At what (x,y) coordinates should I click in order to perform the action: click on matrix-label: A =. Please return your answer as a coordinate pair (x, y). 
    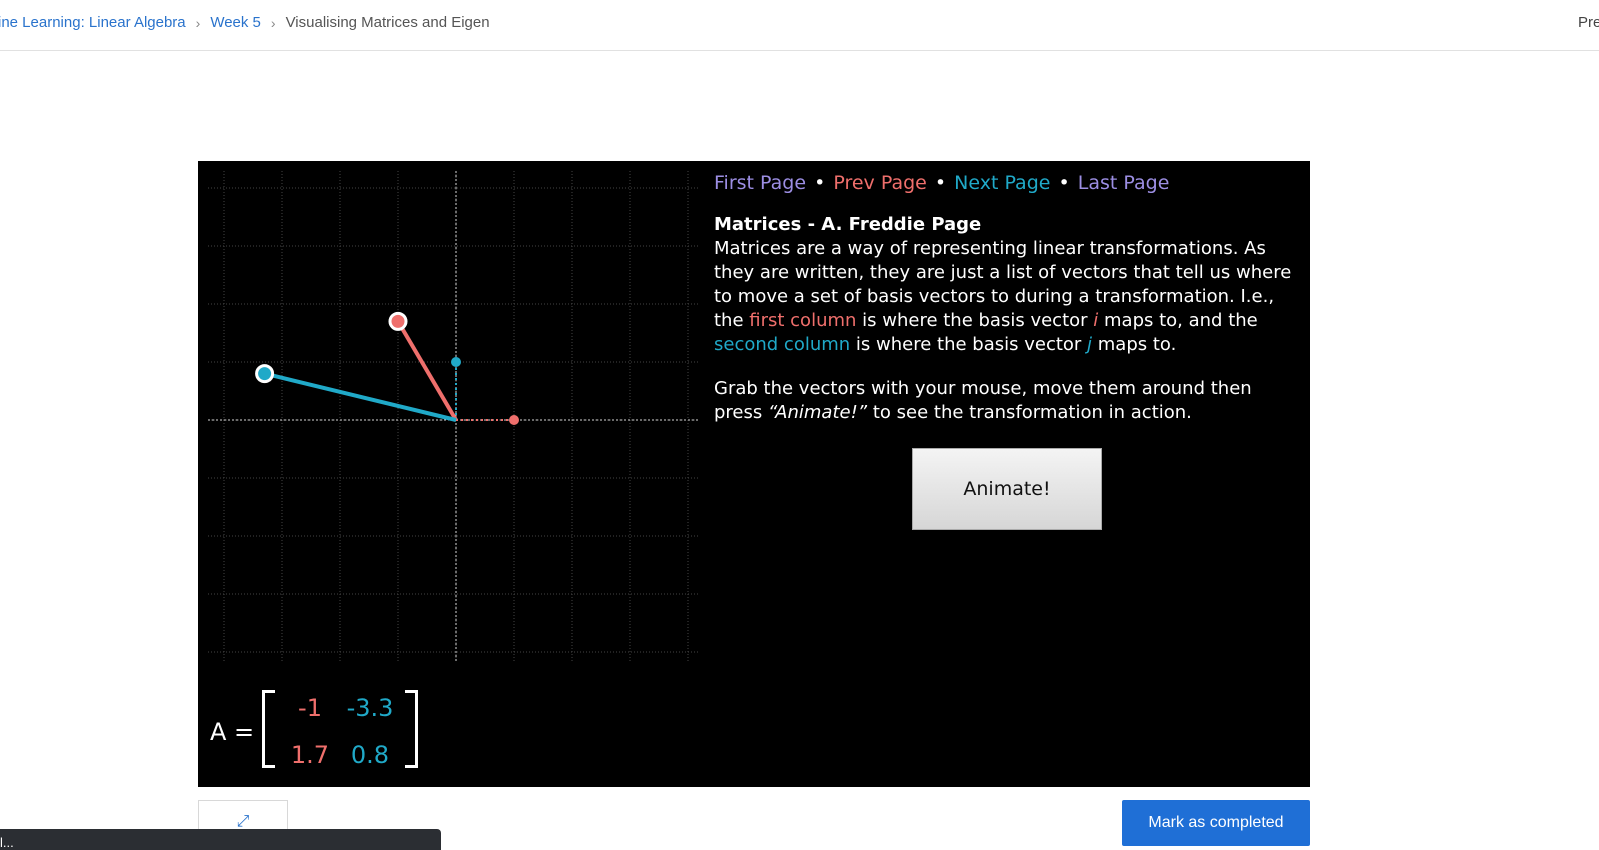
    Looking at the image, I should click on (232, 732).